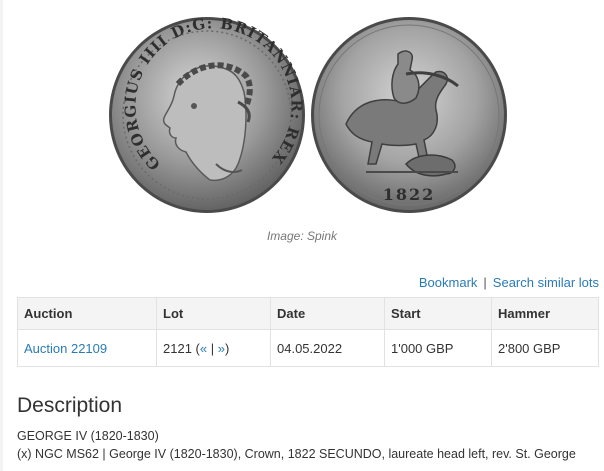  Describe the element at coordinates (409, 194) in the screenshot. I see `reverse-year: 1822` at that location.